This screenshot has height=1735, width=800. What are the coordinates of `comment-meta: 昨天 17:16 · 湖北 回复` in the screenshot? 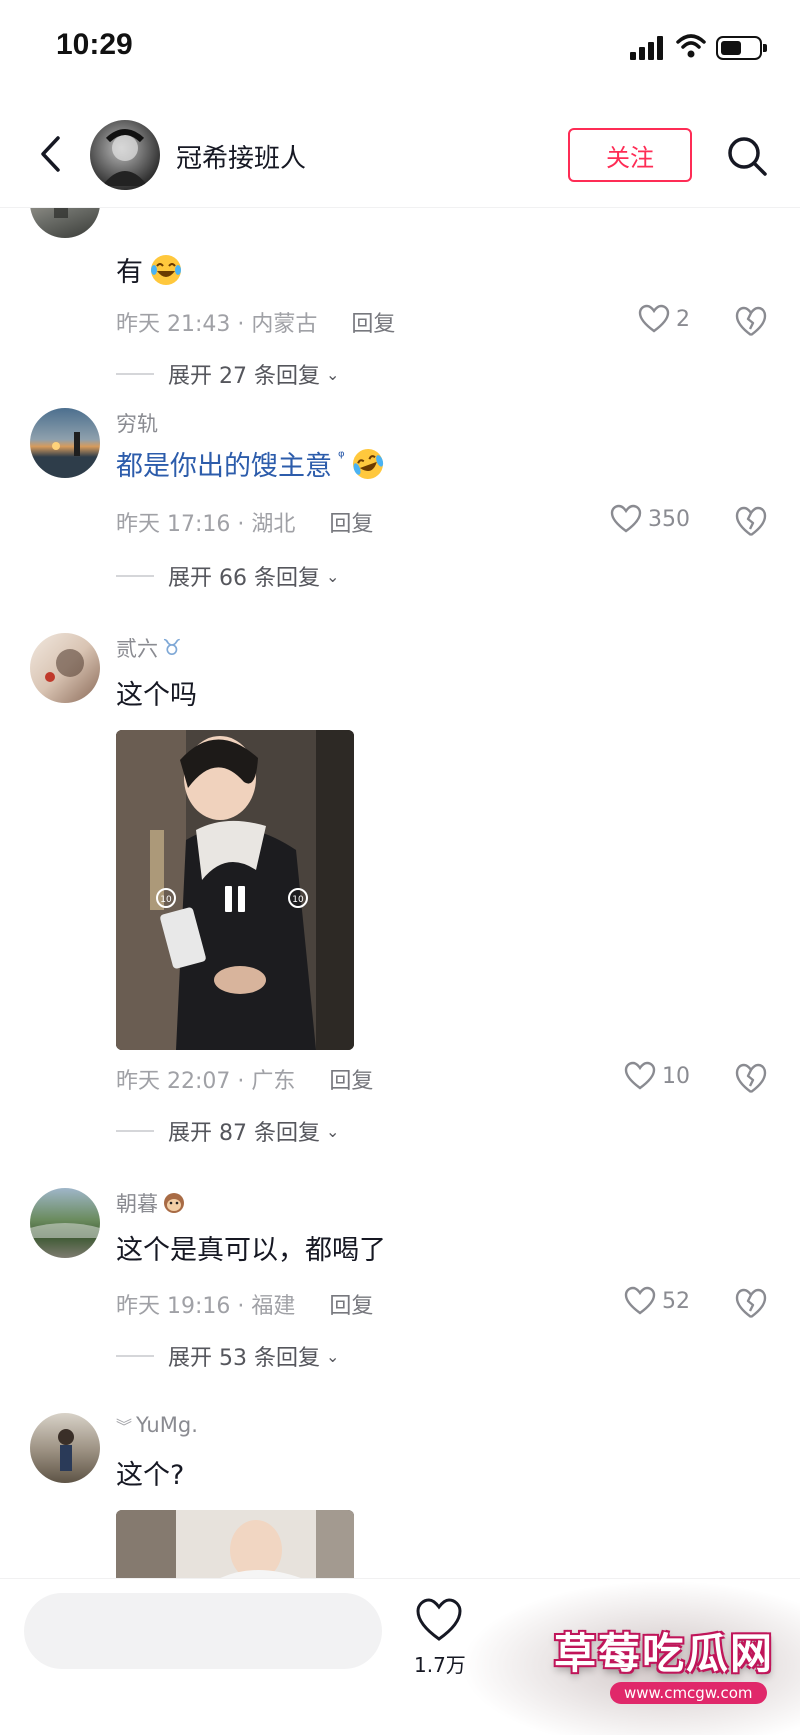 It's located at (244, 522).